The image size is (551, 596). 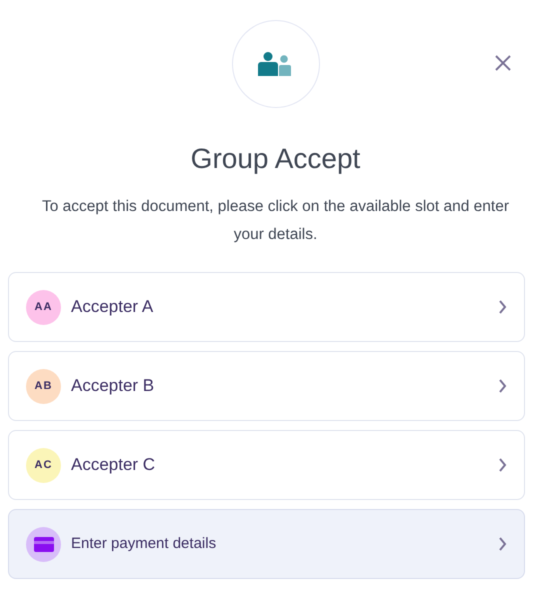 I want to click on people-icon, so click(x=276, y=64).